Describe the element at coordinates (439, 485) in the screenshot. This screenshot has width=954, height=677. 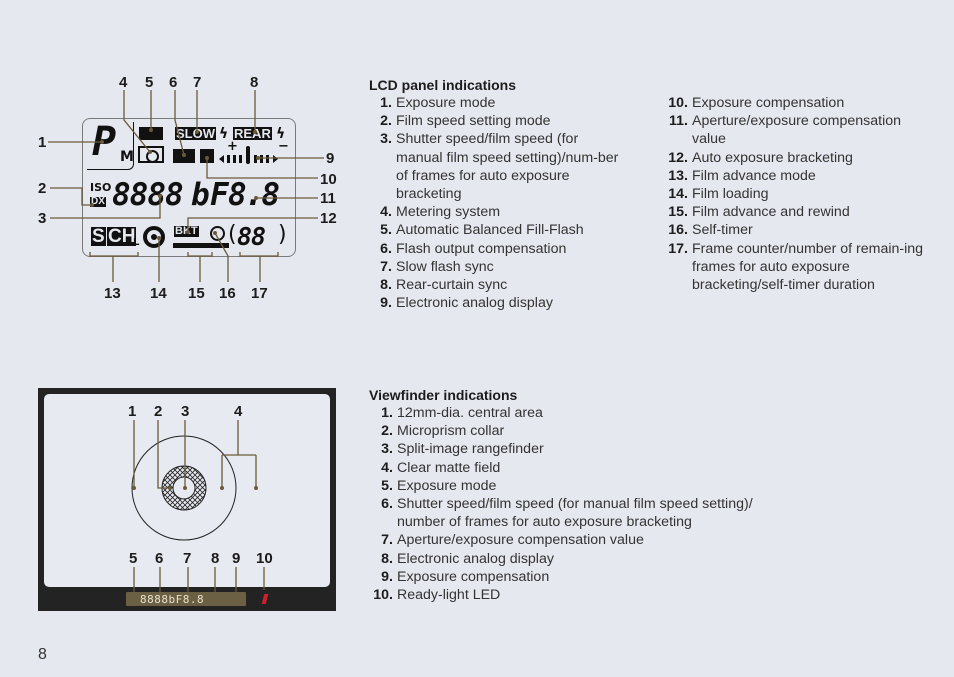
I see `list-item: 5. Exposure mode` at that location.